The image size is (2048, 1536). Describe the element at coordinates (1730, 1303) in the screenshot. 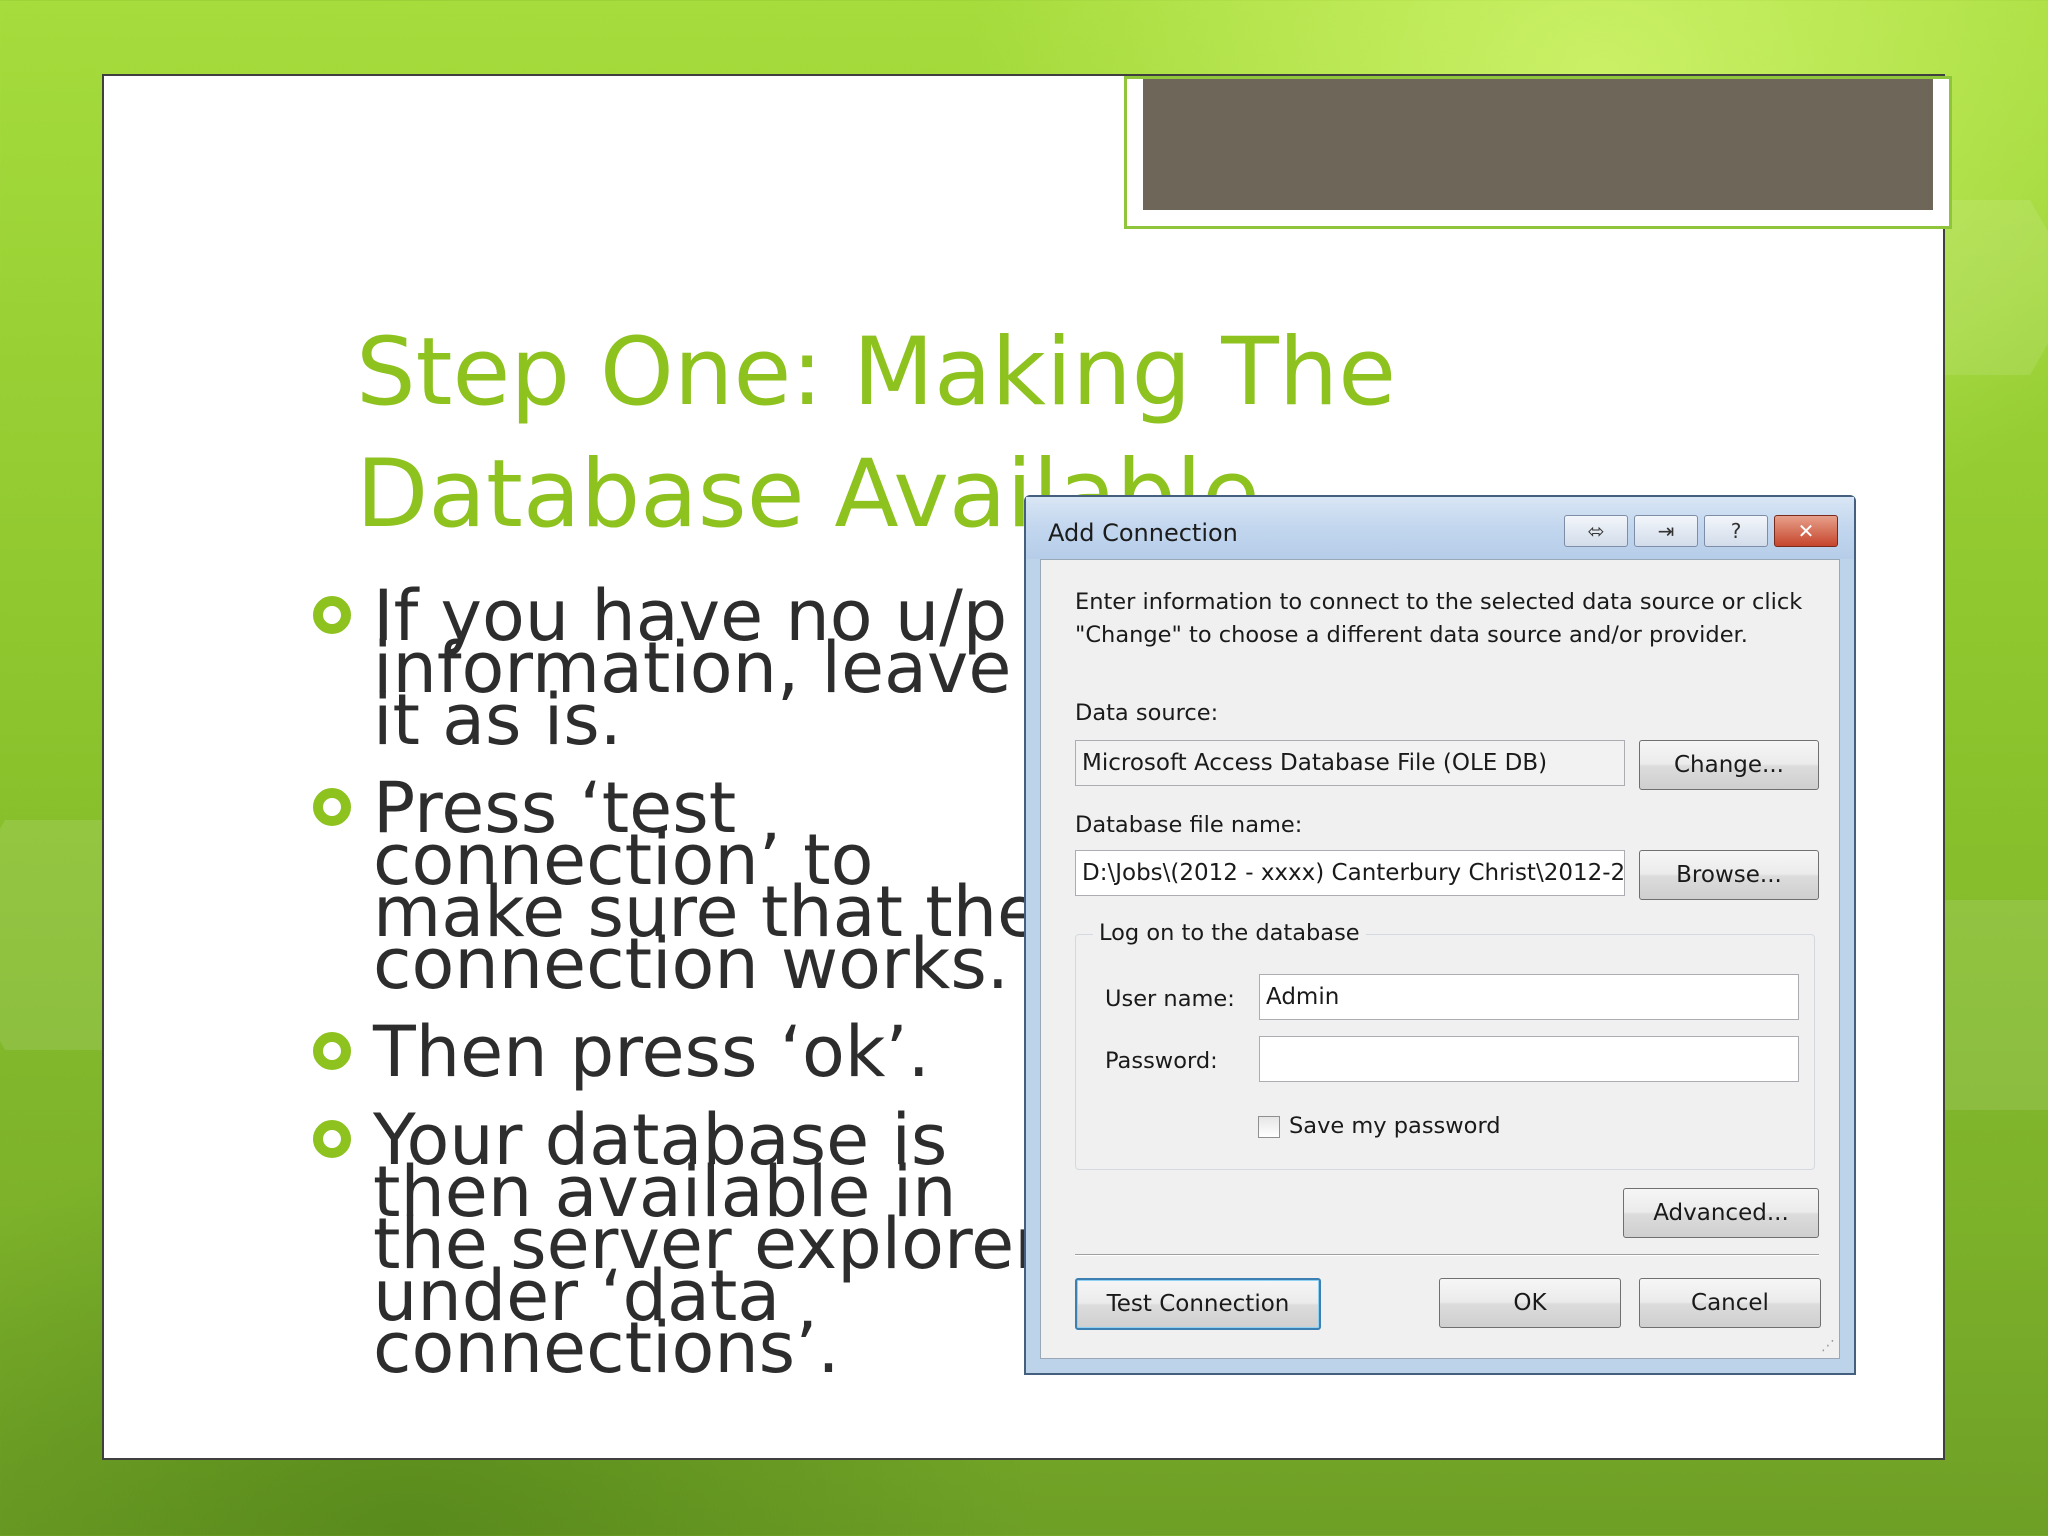

I see `cancel-button: Cancel` at that location.